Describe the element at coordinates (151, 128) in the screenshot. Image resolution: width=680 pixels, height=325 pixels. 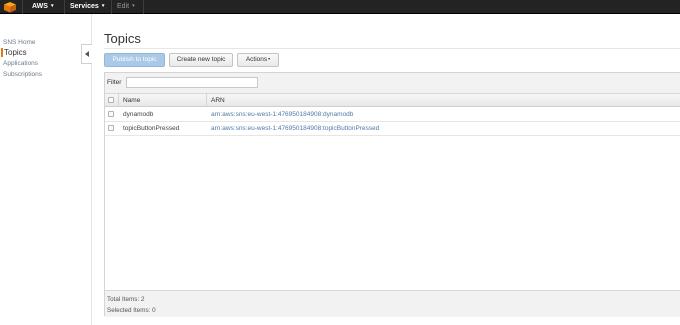
I see `topic-name: topicButtonPressed` at that location.